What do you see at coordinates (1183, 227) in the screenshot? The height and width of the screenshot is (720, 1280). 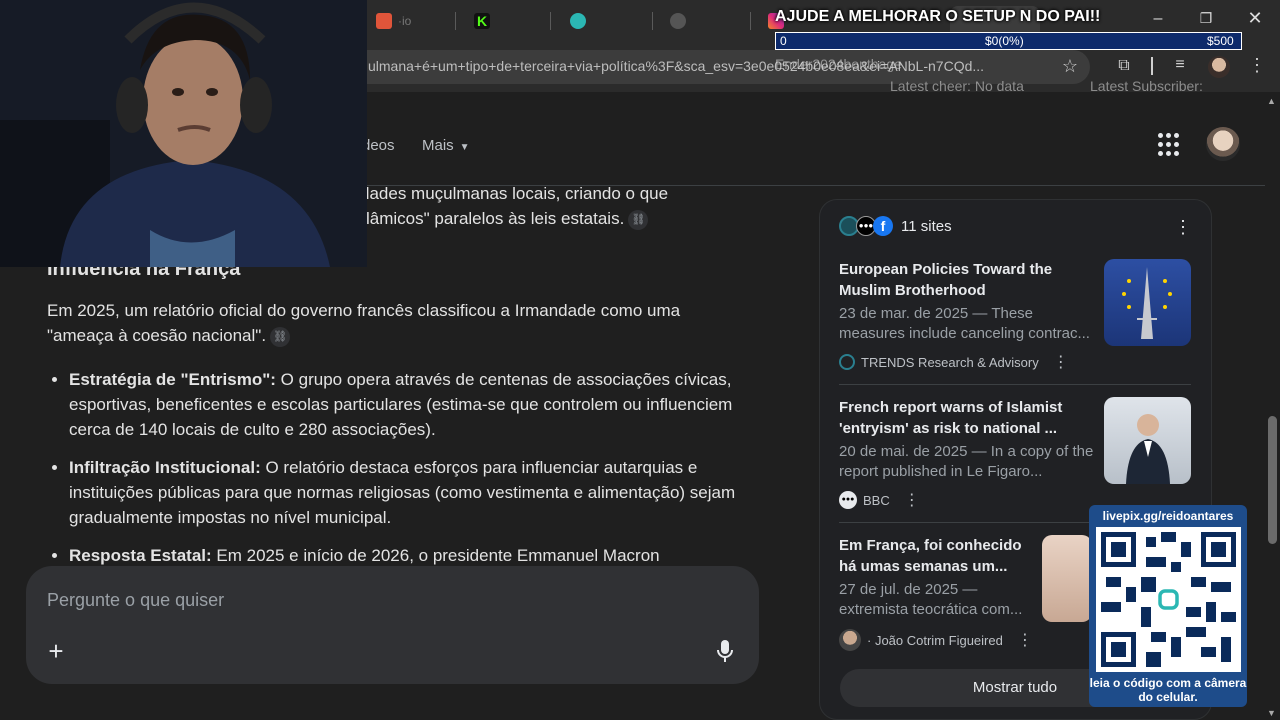 I see `sources-menu-icon: ⋮` at bounding box center [1183, 227].